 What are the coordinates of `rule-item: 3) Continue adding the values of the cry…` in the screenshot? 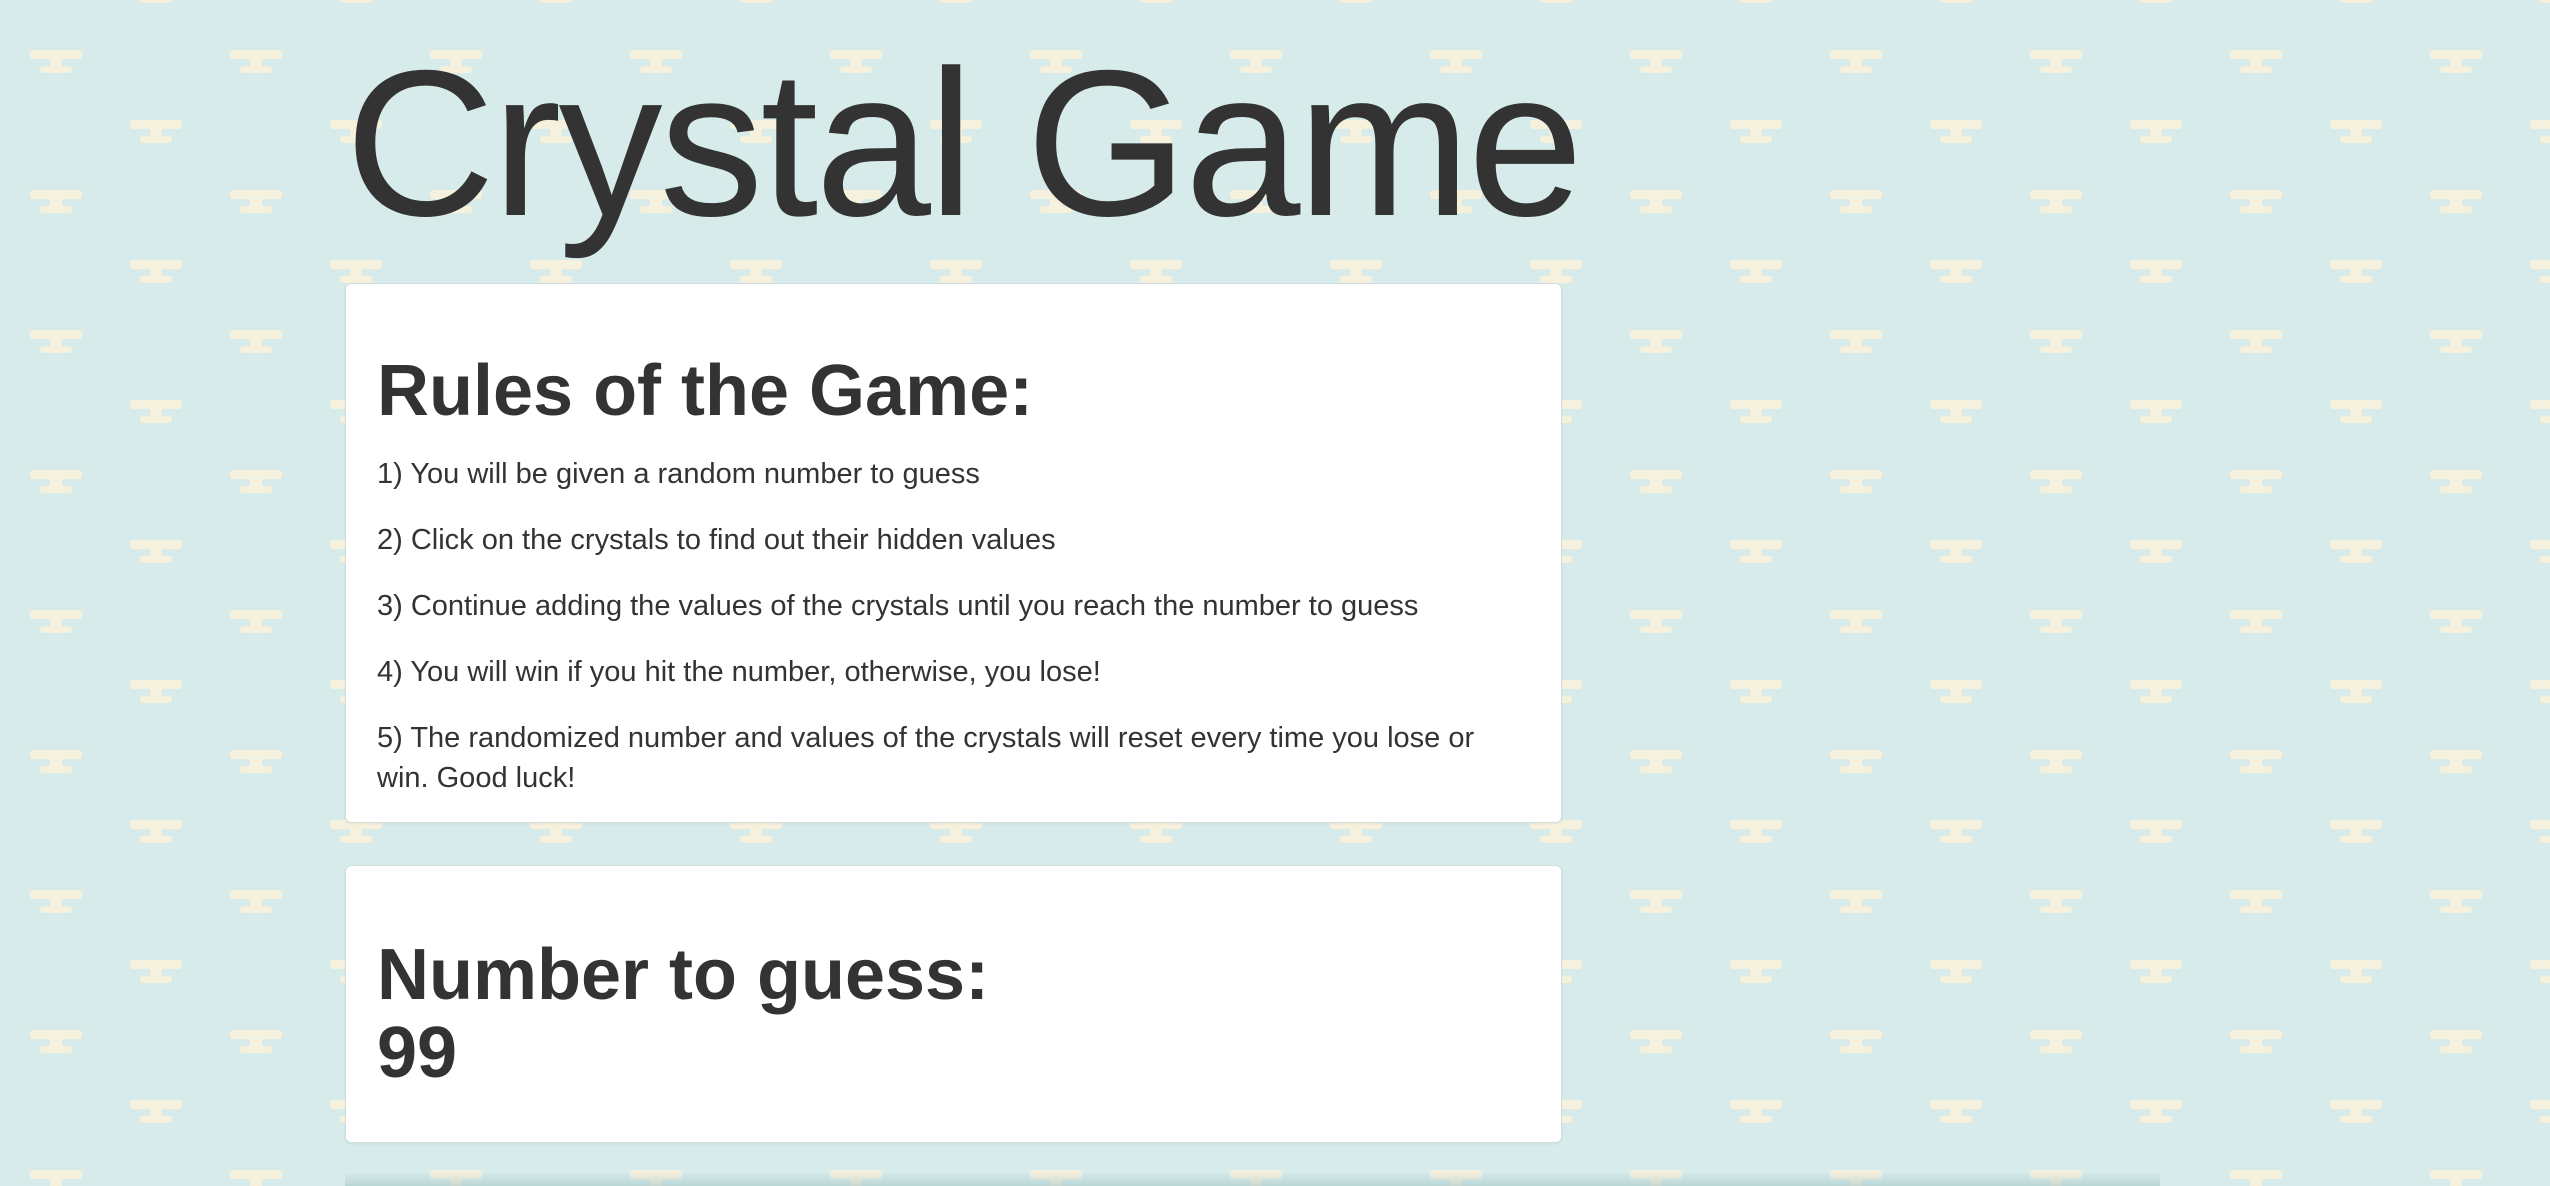 It's located at (898, 605).